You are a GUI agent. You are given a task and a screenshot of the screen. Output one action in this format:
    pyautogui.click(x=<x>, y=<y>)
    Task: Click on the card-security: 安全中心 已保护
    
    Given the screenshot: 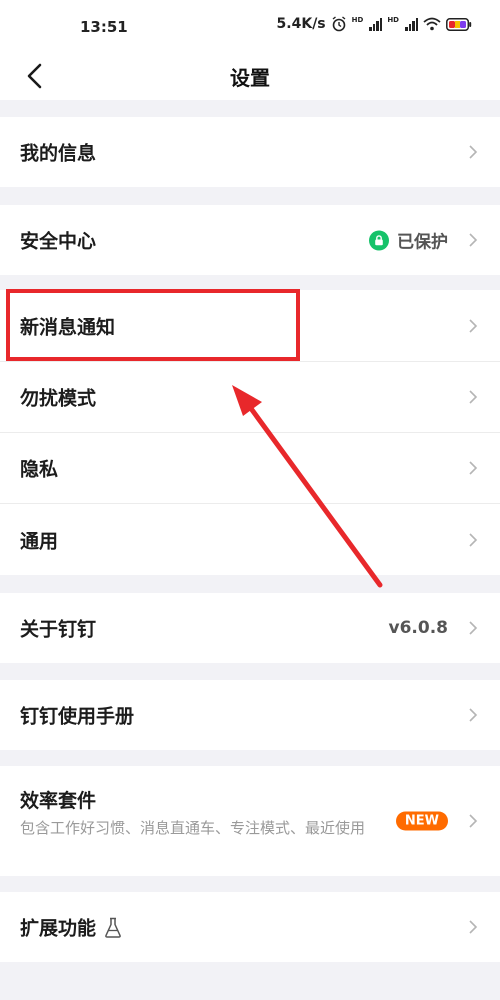 What is the action you would take?
    pyautogui.click(x=250, y=240)
    